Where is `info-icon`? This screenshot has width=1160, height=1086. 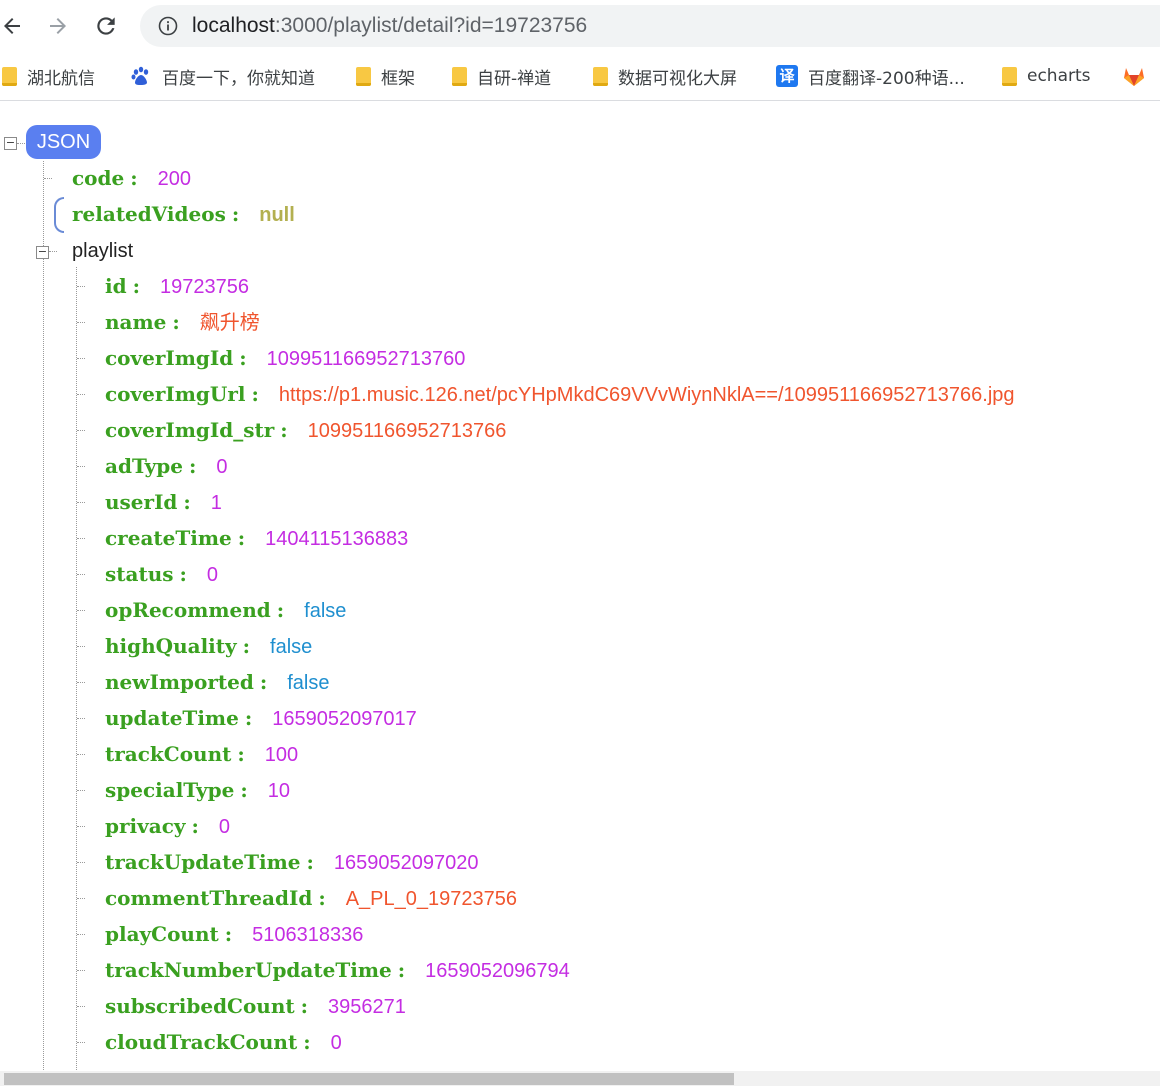
info-icon is located at coordinates (168, 26).